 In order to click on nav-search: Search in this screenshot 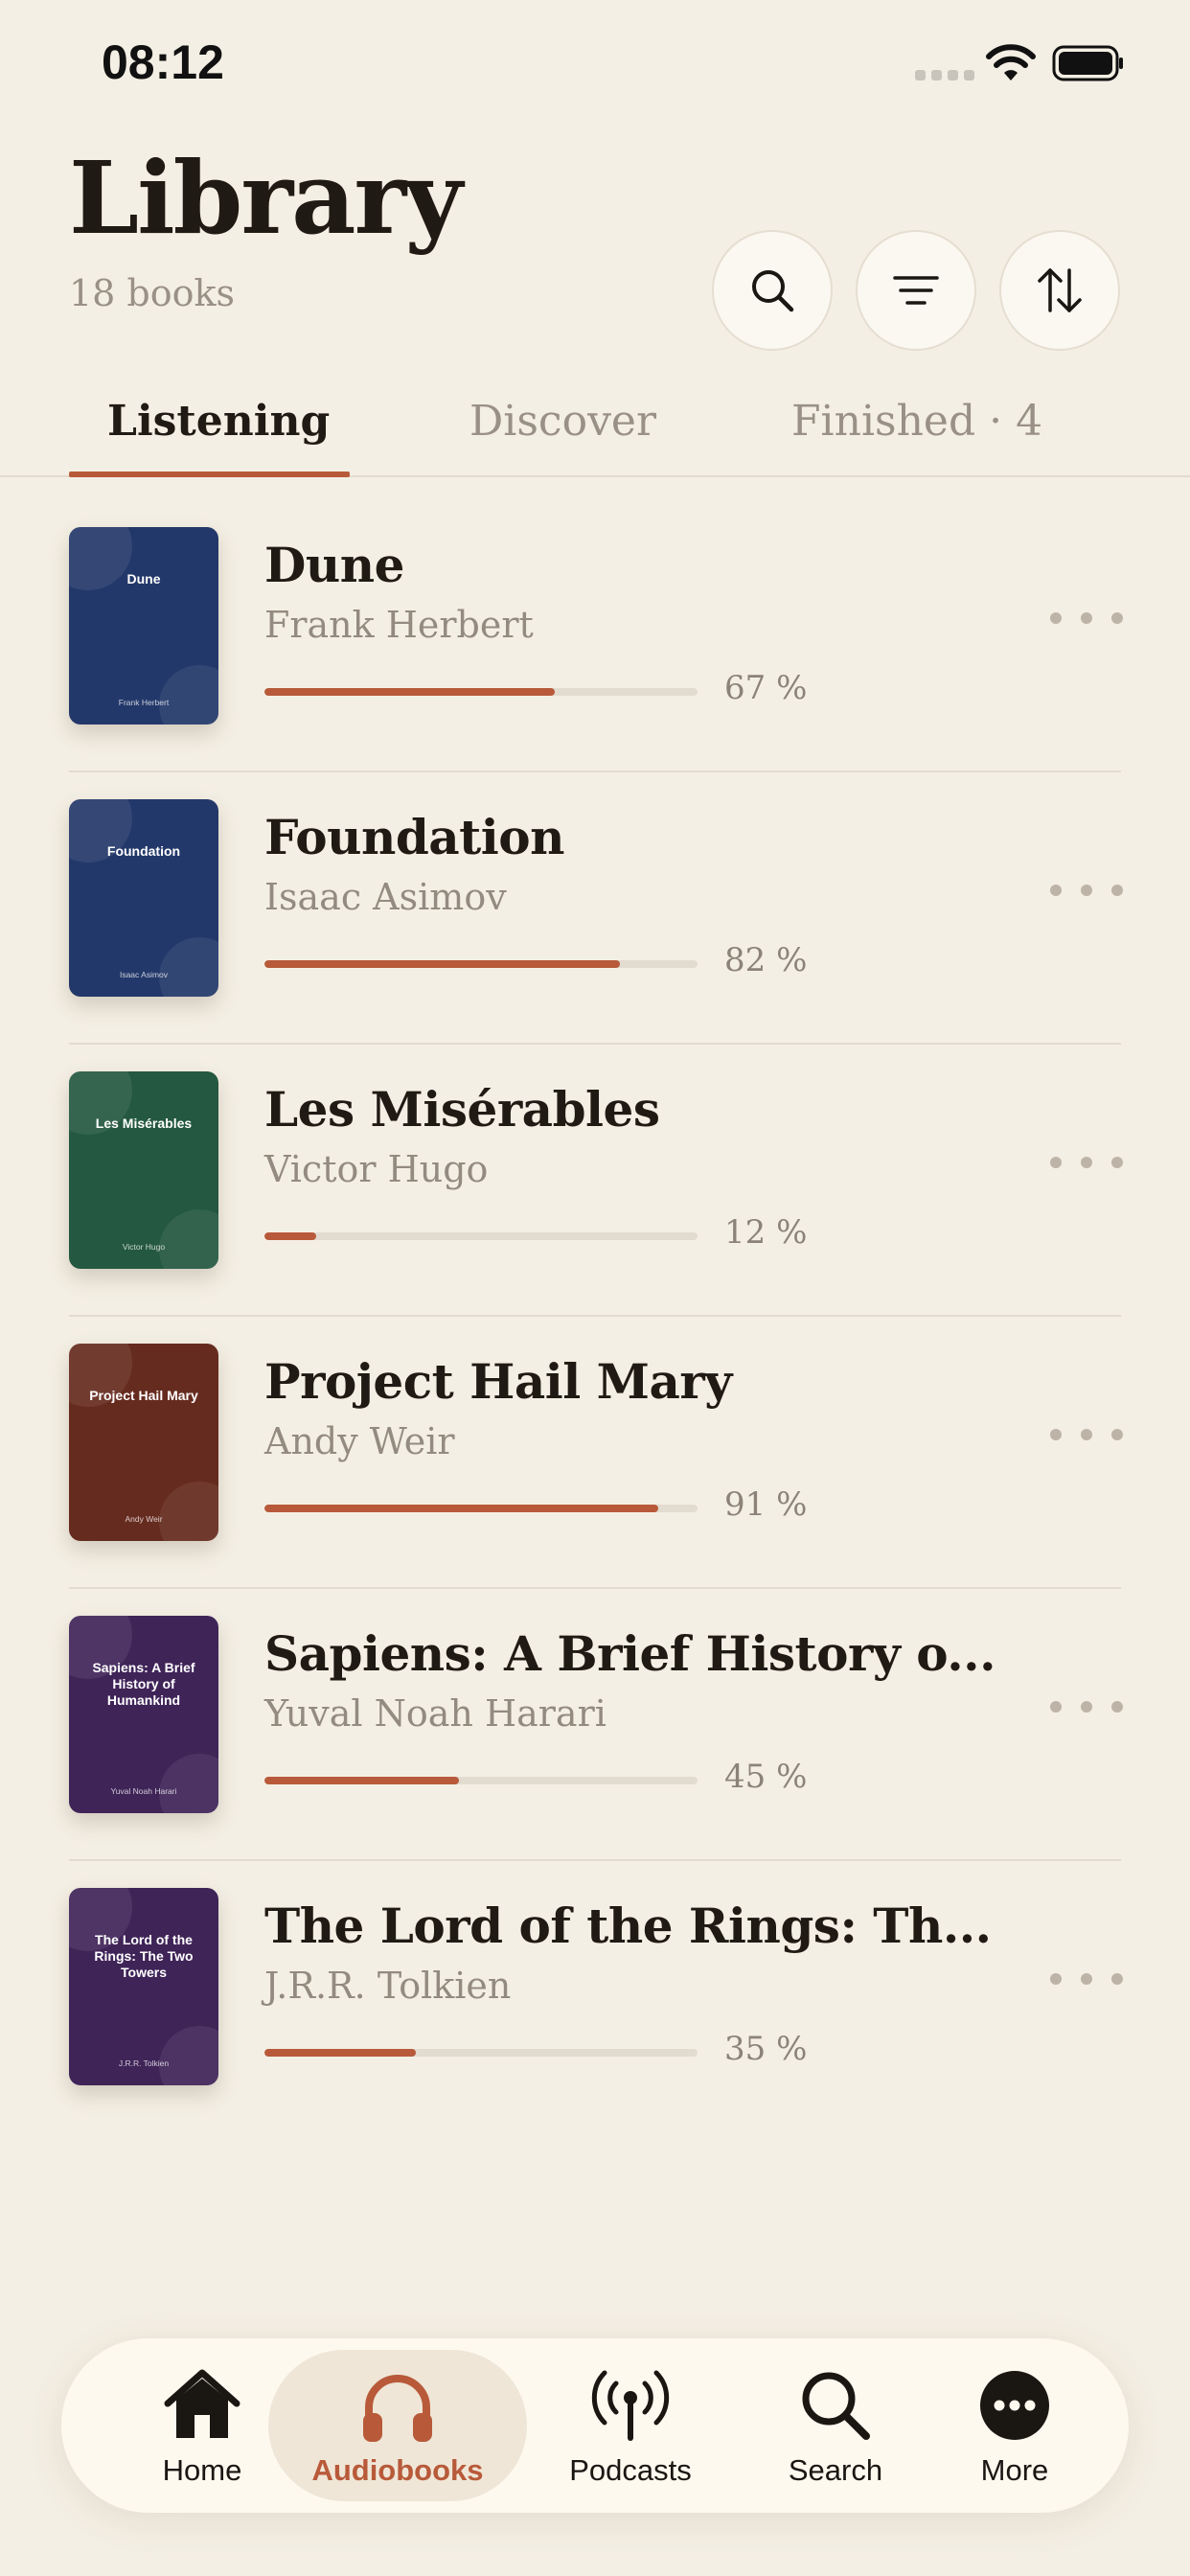, I will do `click(836, 2425)`.